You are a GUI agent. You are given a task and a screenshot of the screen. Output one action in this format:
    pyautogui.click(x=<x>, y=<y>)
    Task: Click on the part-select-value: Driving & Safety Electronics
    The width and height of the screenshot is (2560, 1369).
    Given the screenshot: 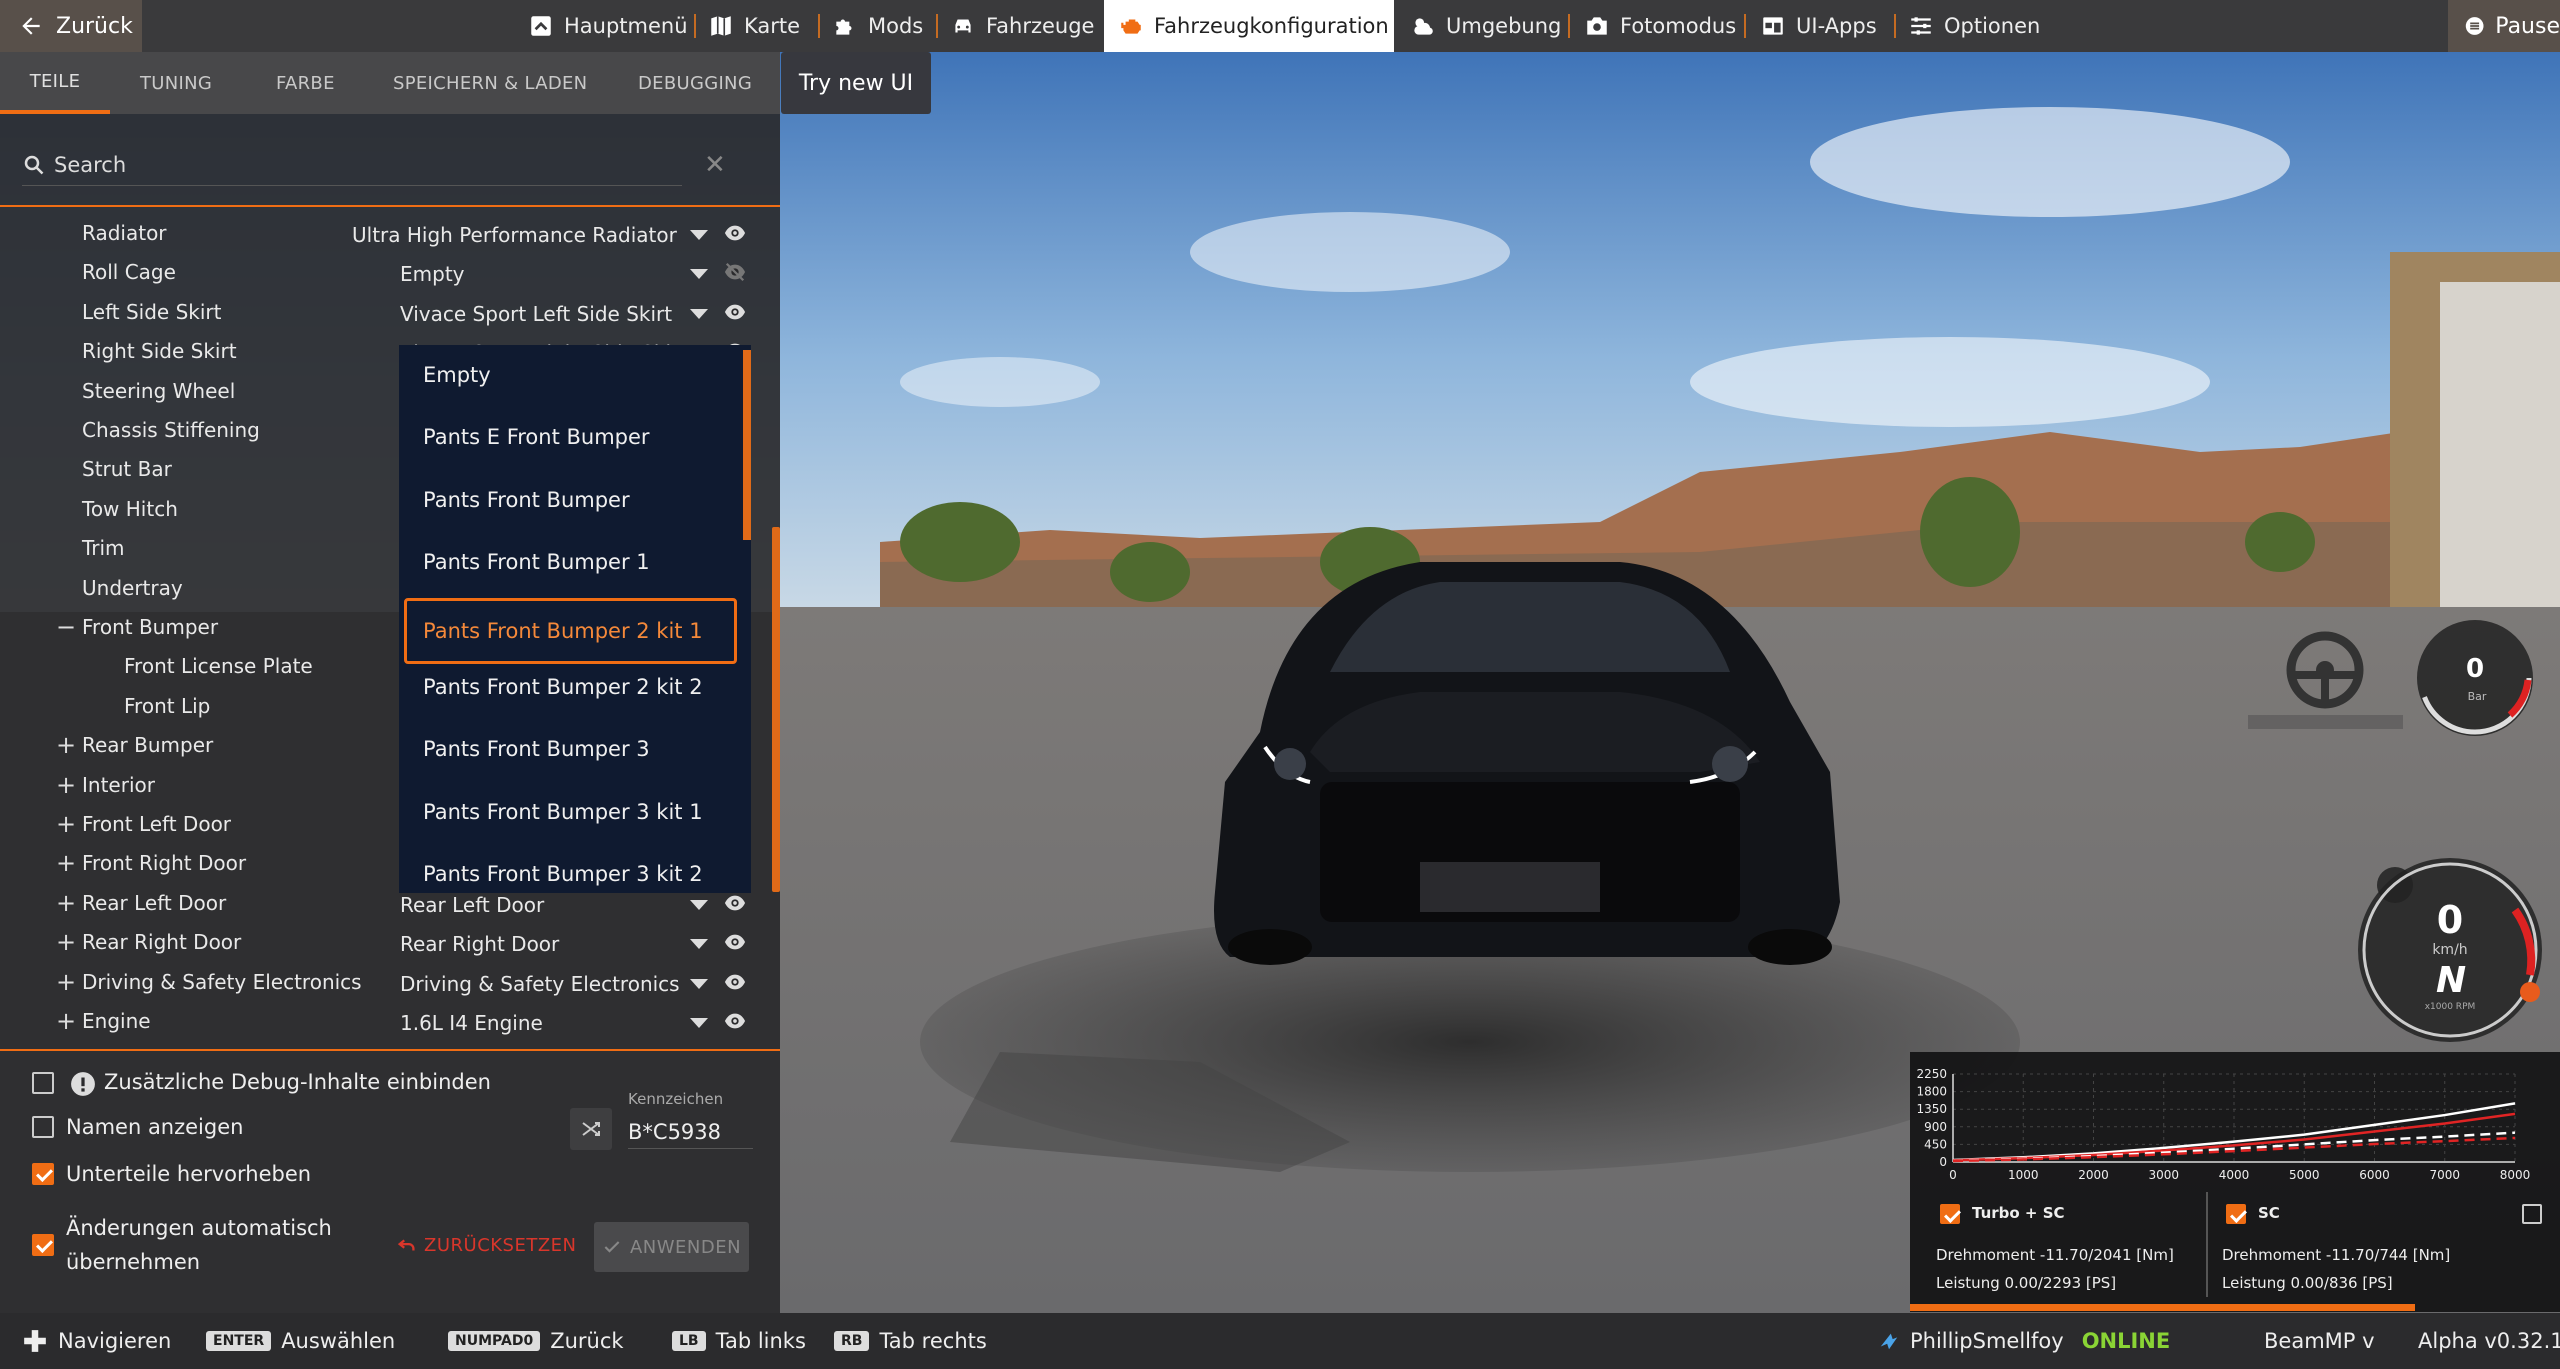 What is the action you would take?
    pyautogui.click(x=540, y=984)
    